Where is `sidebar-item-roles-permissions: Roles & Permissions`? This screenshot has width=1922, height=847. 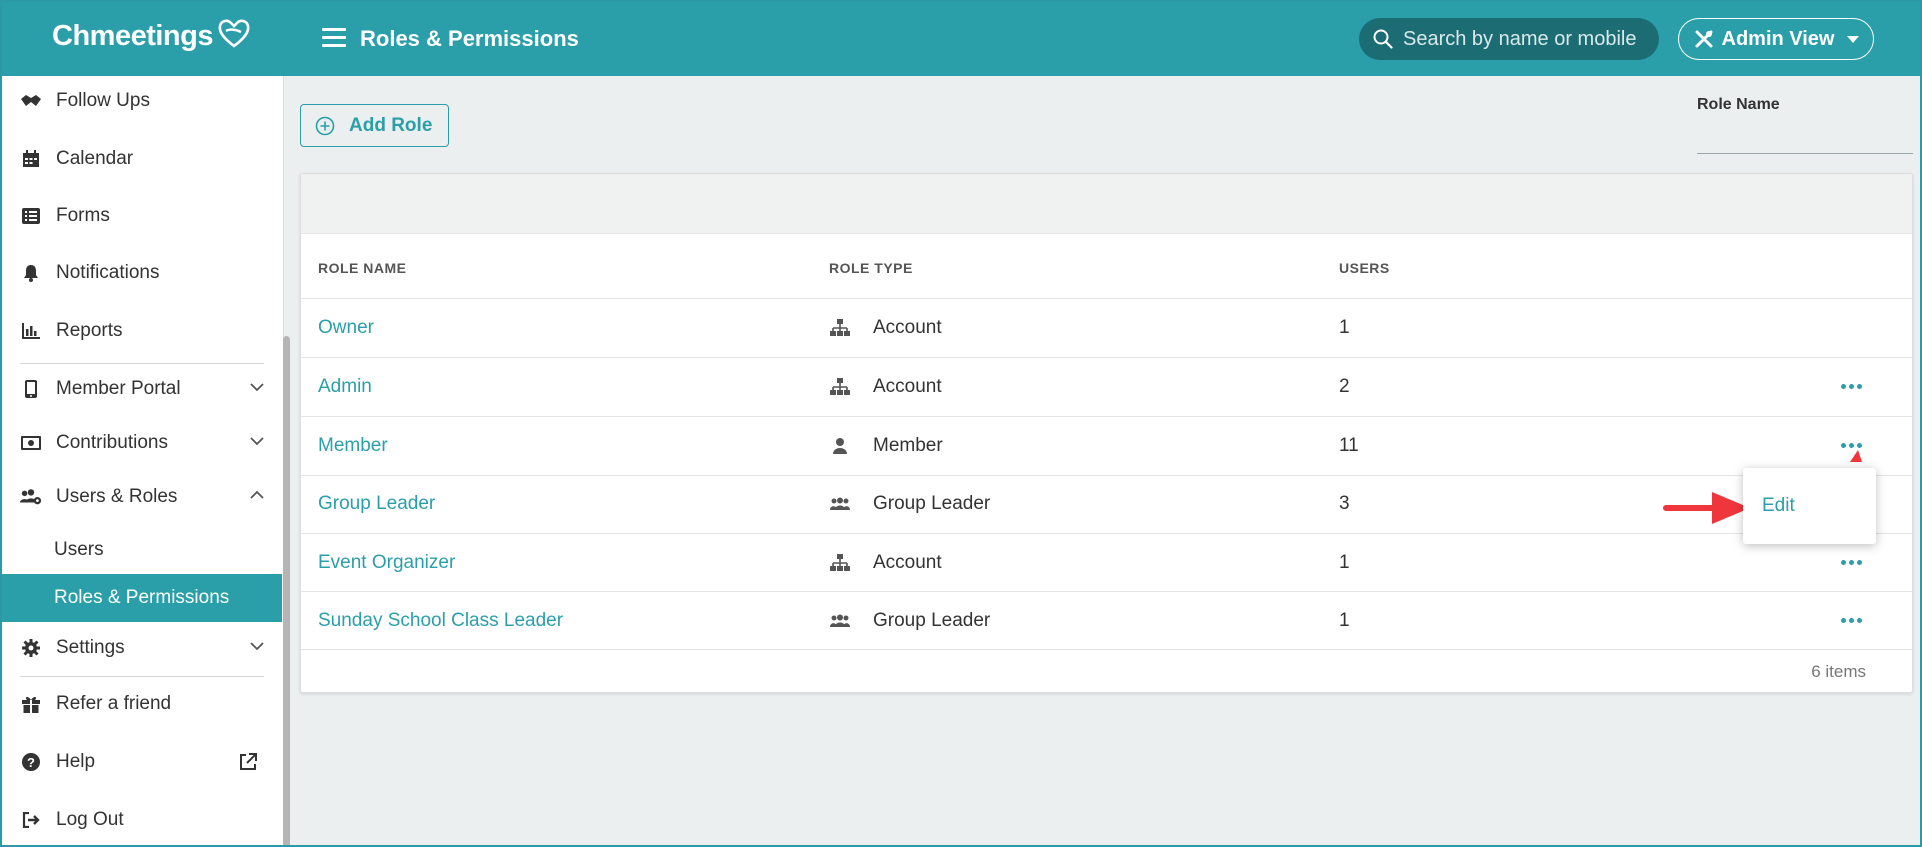 sidebar-item-roles-permissions: Roles & Permissions is located at coordinates (142, 598).